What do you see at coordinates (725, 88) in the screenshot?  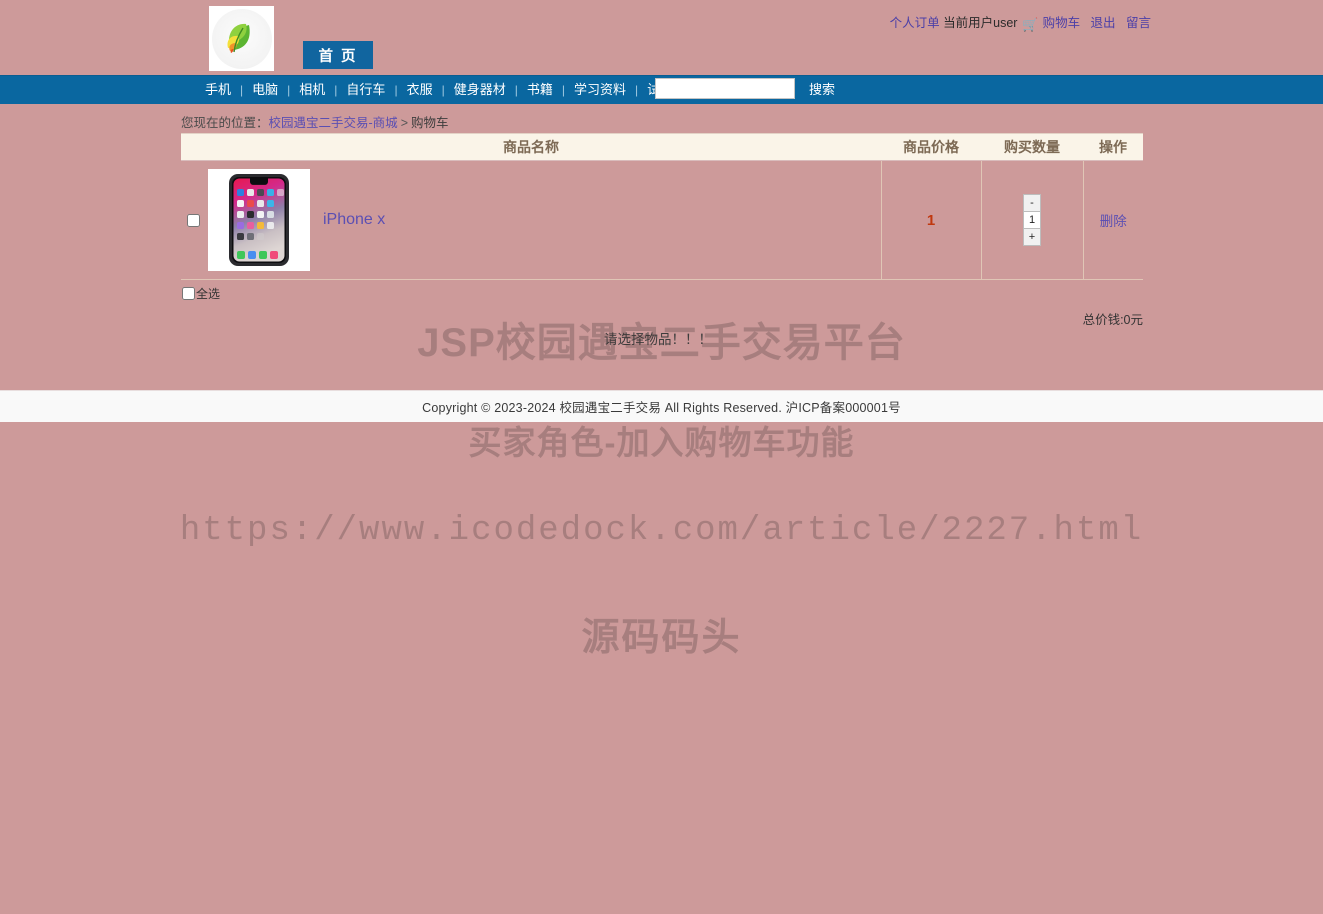 I see `search-input` at bounding box center [725, 88].